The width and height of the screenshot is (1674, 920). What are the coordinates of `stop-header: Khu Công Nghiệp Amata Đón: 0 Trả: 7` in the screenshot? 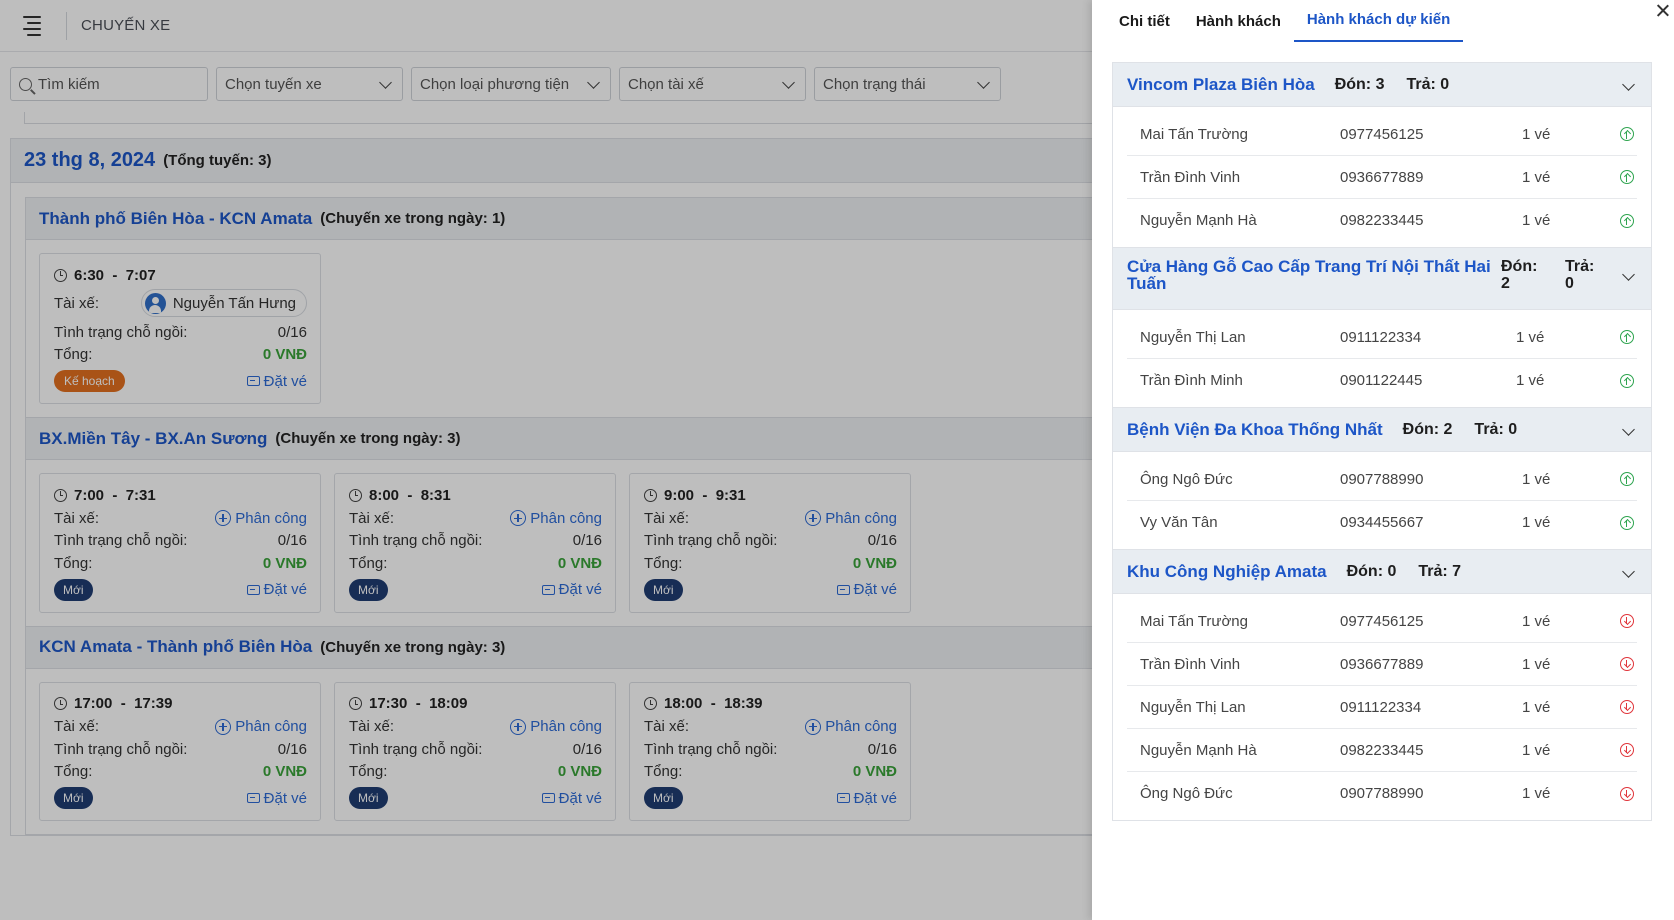 It's located at (1382, 572).